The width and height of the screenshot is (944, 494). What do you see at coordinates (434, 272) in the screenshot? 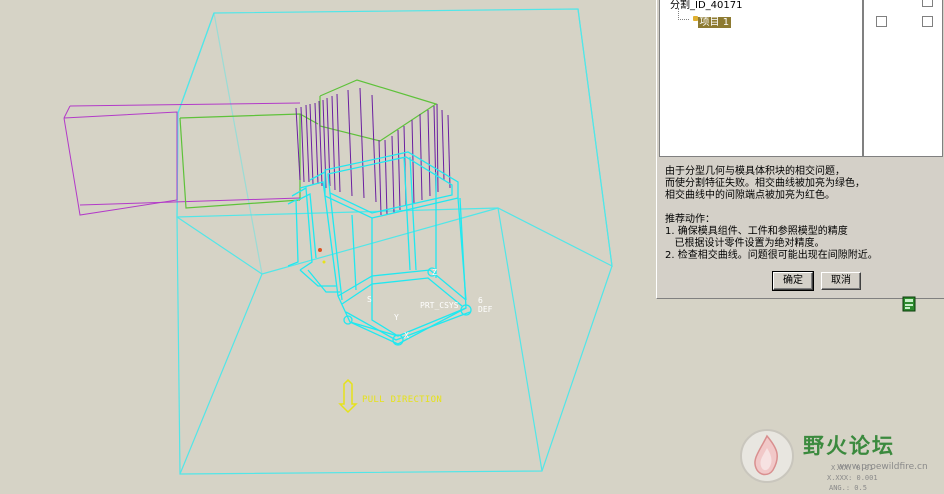
I see `z-axis-label: Z` at bounding box center [434, 272].